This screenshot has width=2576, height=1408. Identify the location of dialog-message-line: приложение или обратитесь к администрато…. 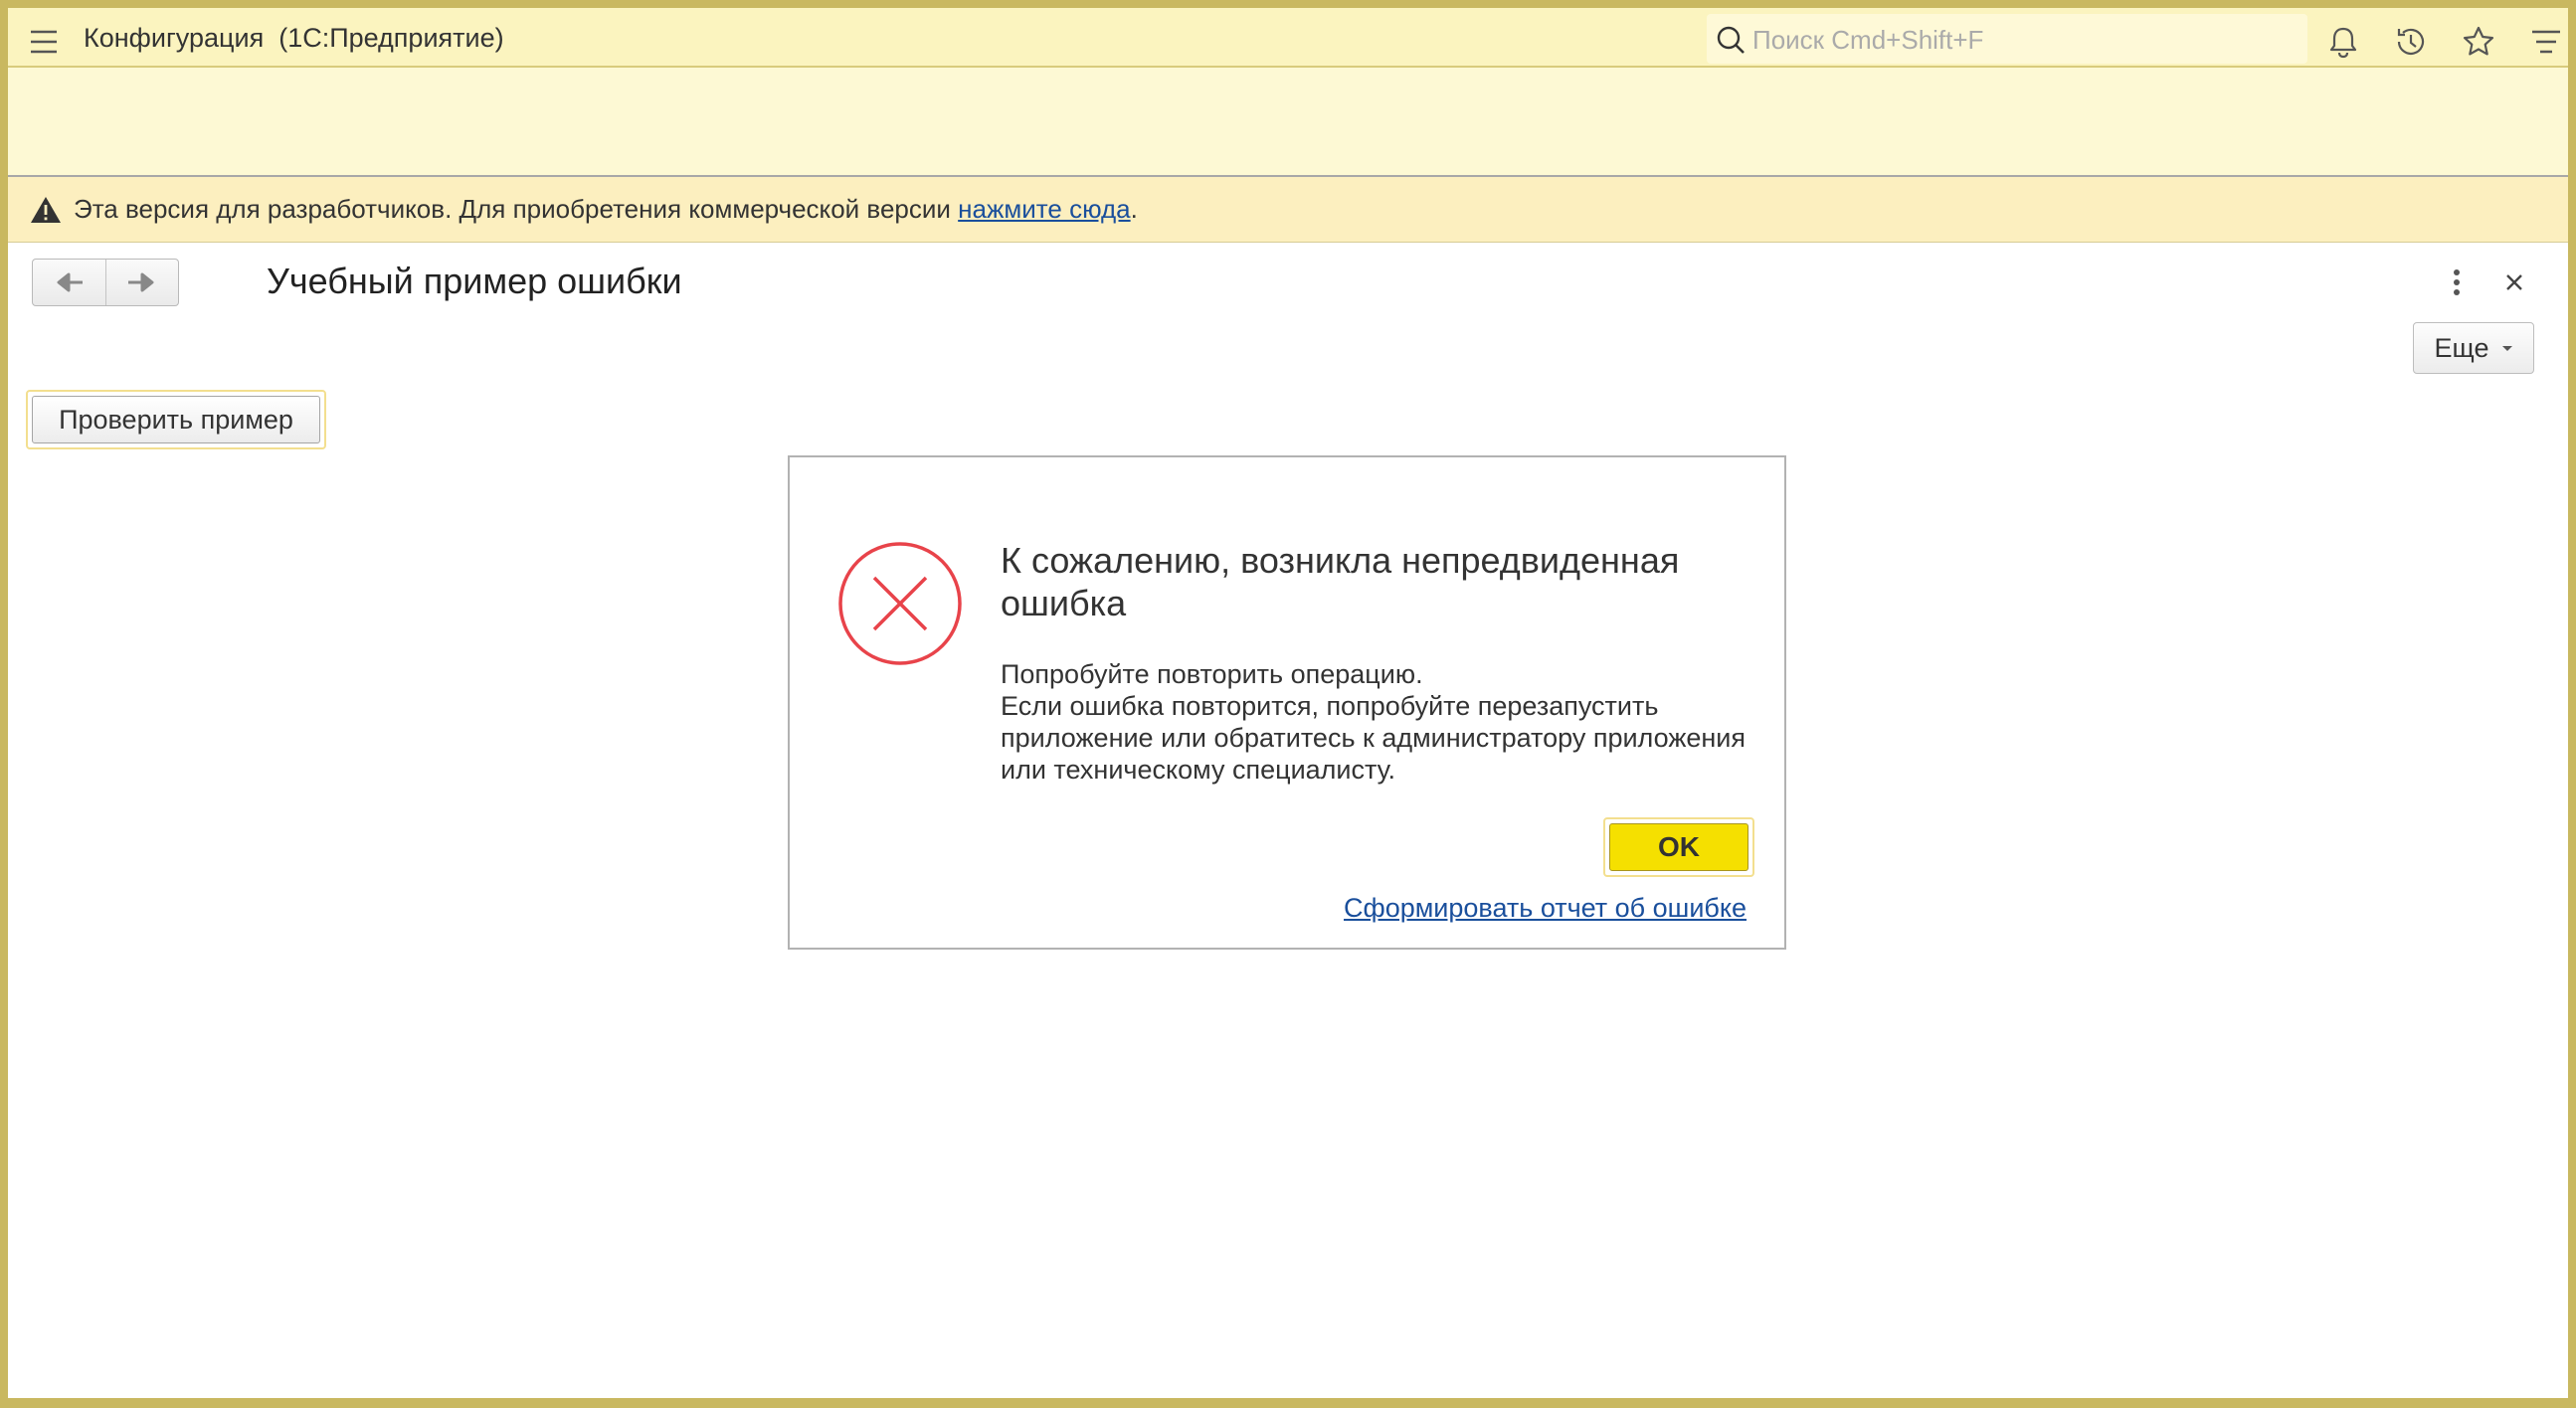
(1374, 738).